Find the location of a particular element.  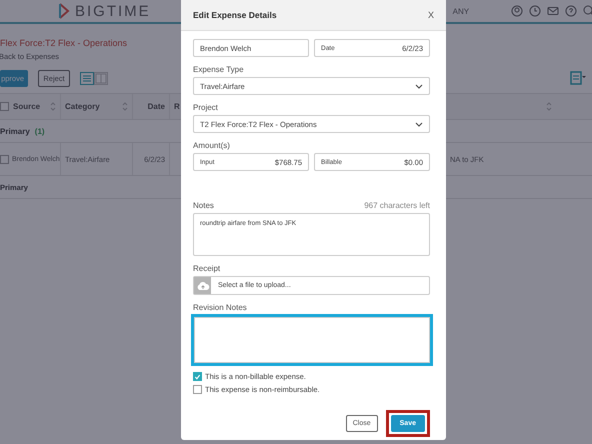

table-settings-icon is located at coordinates (578, 78).